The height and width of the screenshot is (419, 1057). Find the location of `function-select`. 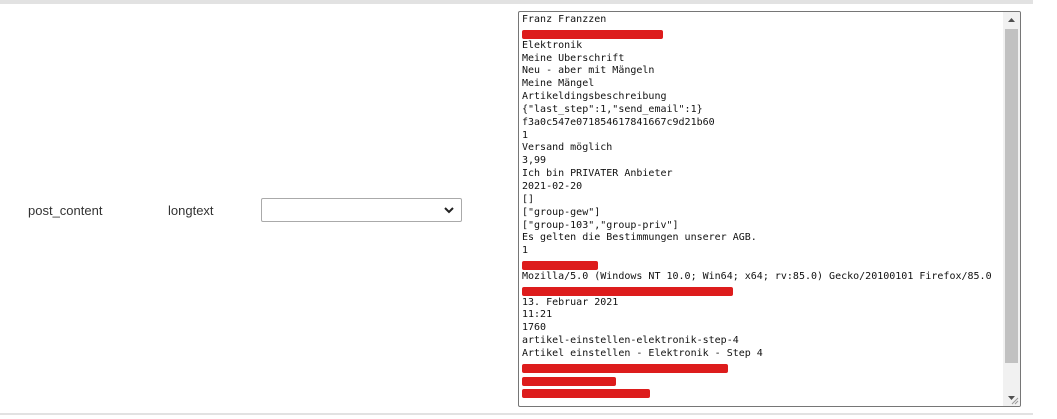

function-select is located at coordinates (361, 210).